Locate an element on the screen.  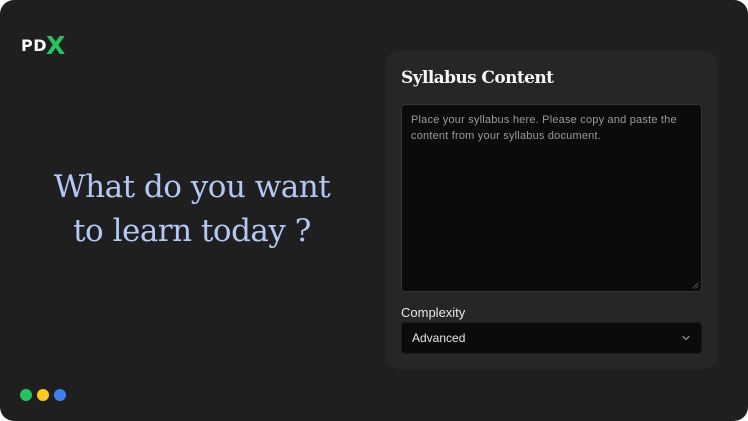
yellow-dot is located at coordinates (43, 395).